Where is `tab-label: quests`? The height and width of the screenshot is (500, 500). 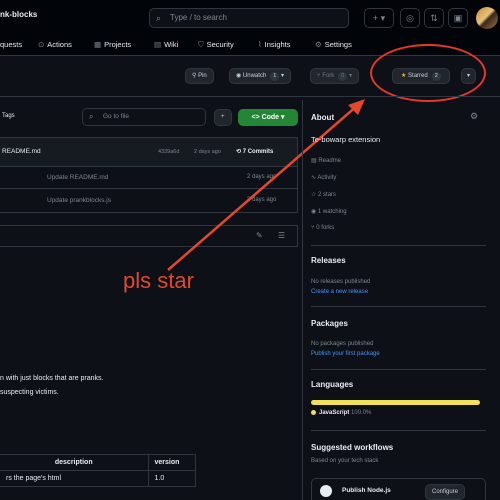 tab-label: quests is located at coordinates (11, 44).